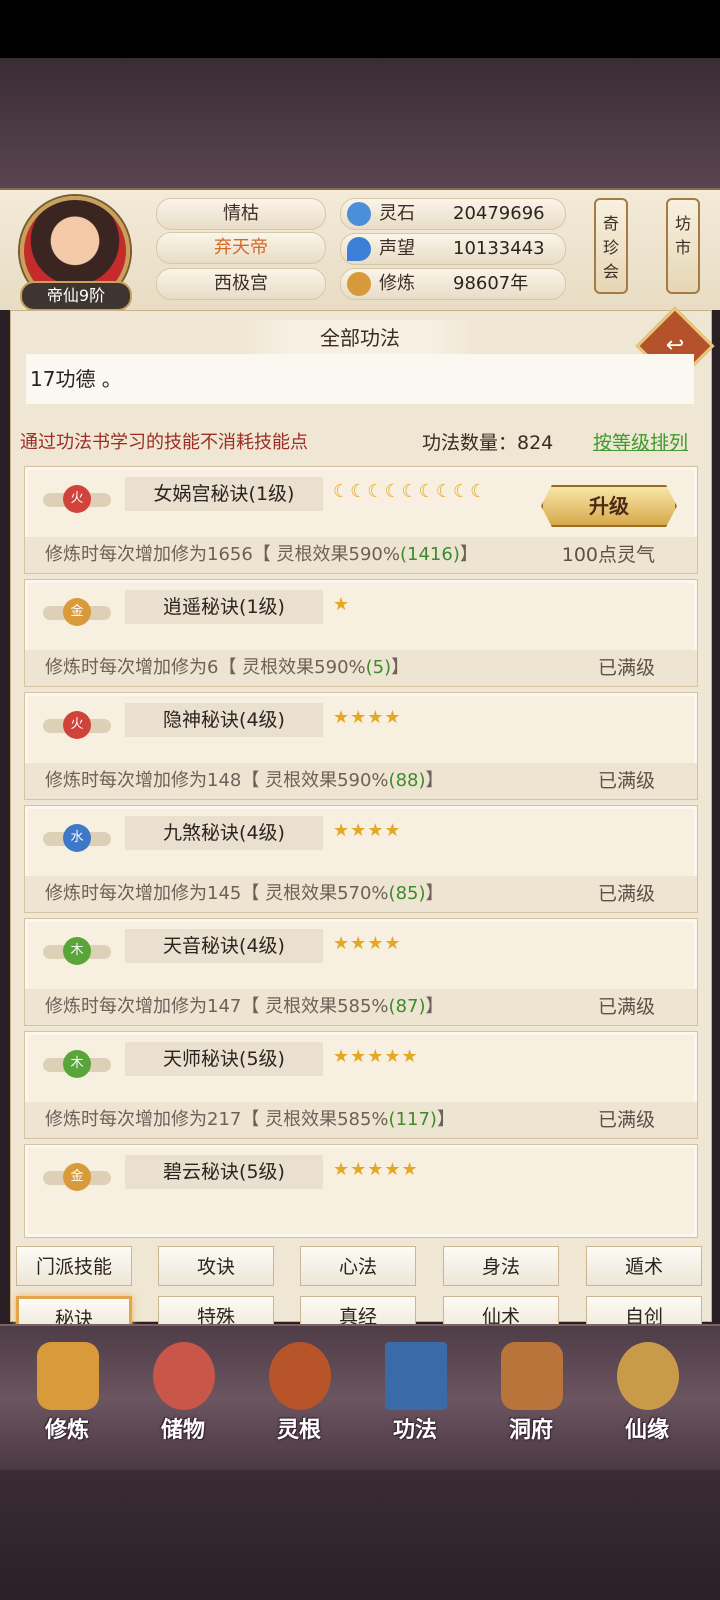 This screenshot has height=1600, width=720. What do you see at coordinates (68, 1376) in the screenshot?
I see `cultivate-icon` at bounding box center [68, 1376].